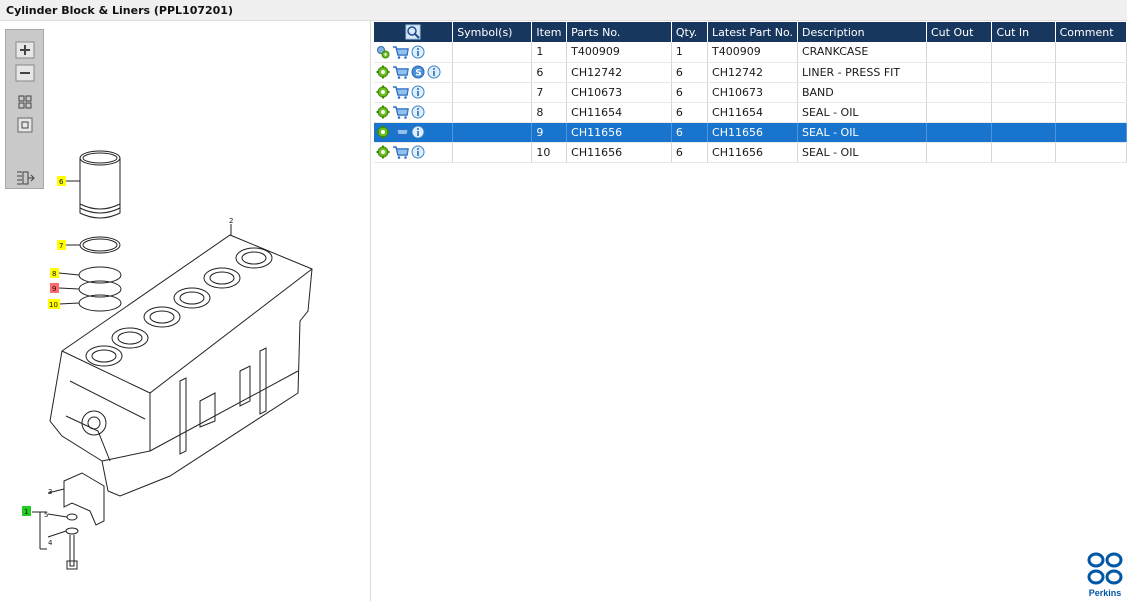 This screenshot has height=601, width=1127. I want to click on item-cell: 6, so click(549, 72).